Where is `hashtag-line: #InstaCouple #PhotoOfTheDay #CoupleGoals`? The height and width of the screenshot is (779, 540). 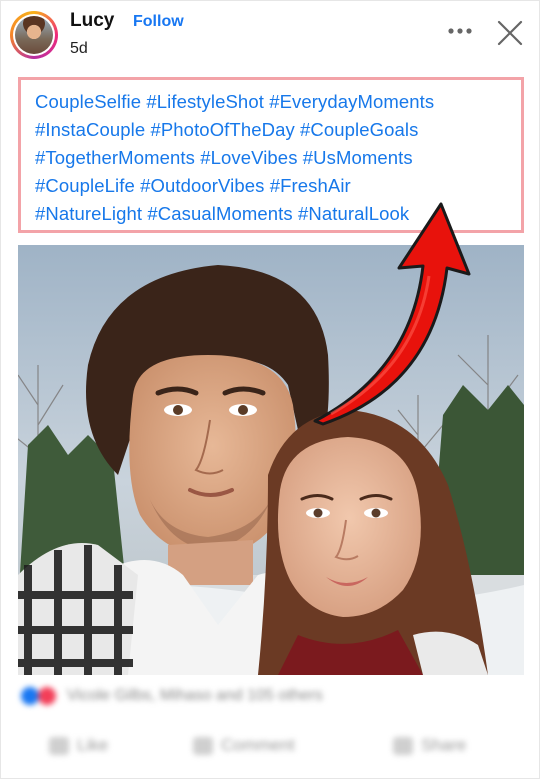
hashtag-line: #InstaCouple #PhotoOfTheDay #CoupleGoals is located at coordinates (271, 130).